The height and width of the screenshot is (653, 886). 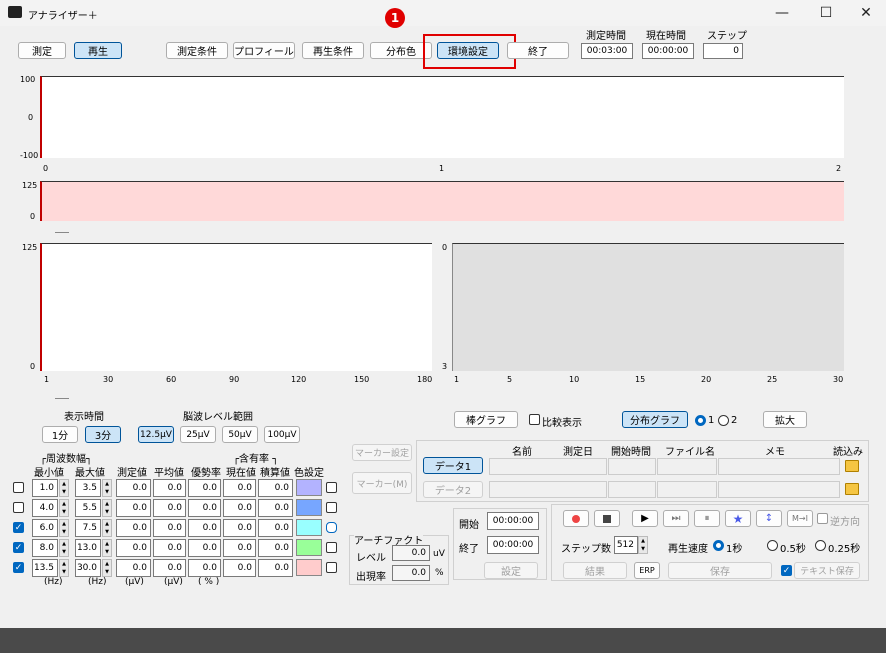 What do you see at coordinates (60, 434) in the screenshot?
I see `time-1min-button: 1分` at bounding box center [60, 434].